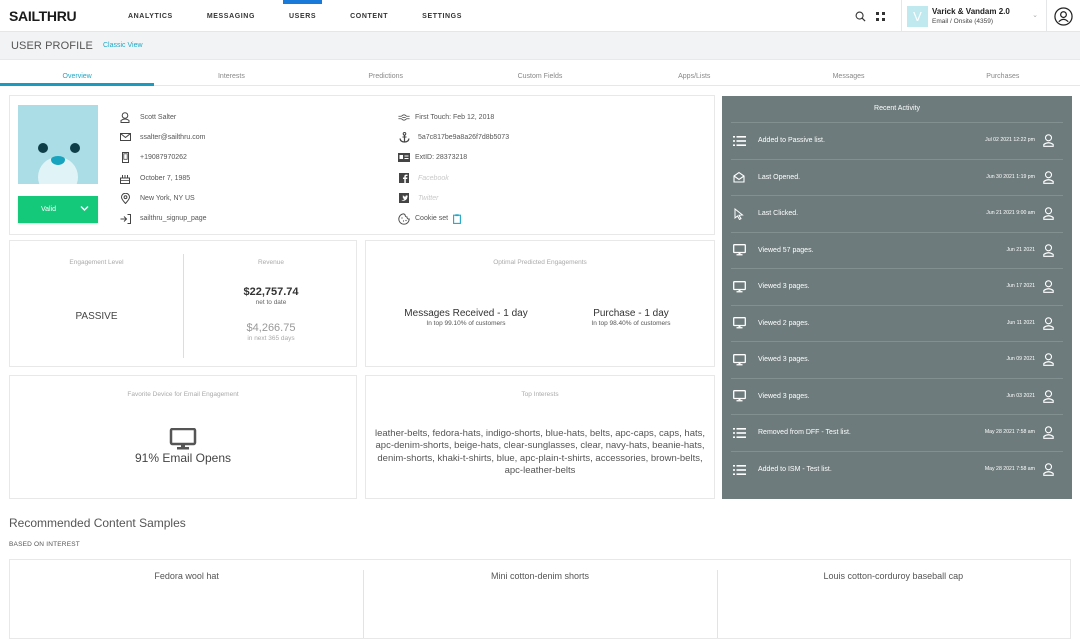  I want to click on facebook-row: Facebook, so click(453, 178).